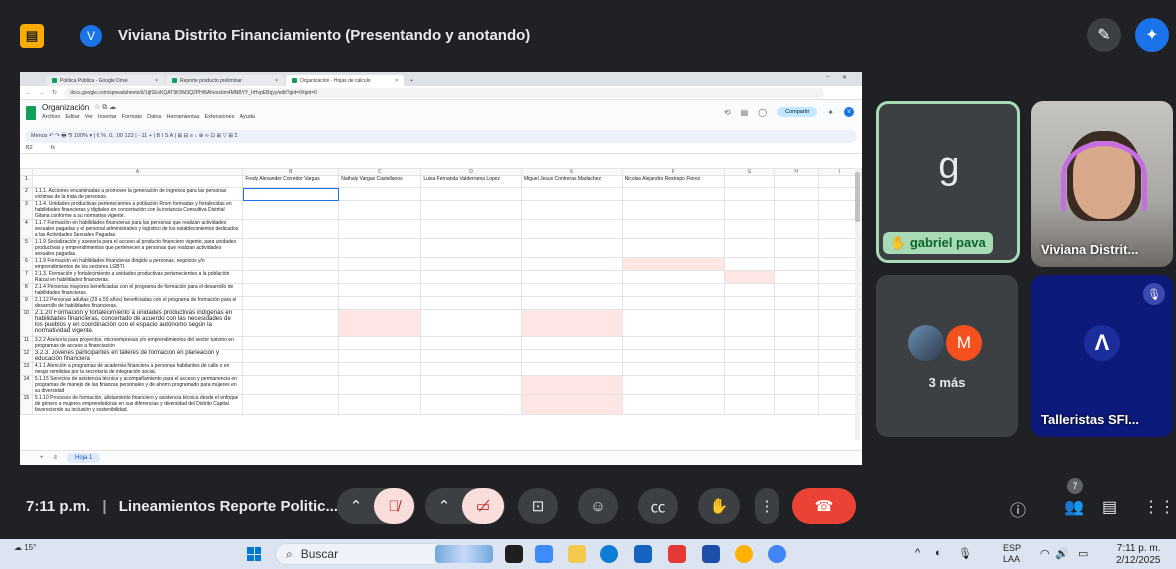  Describe the element at coordinates (830, 112) in the screenshot. I see `gemini-icon: ✦` at that location.